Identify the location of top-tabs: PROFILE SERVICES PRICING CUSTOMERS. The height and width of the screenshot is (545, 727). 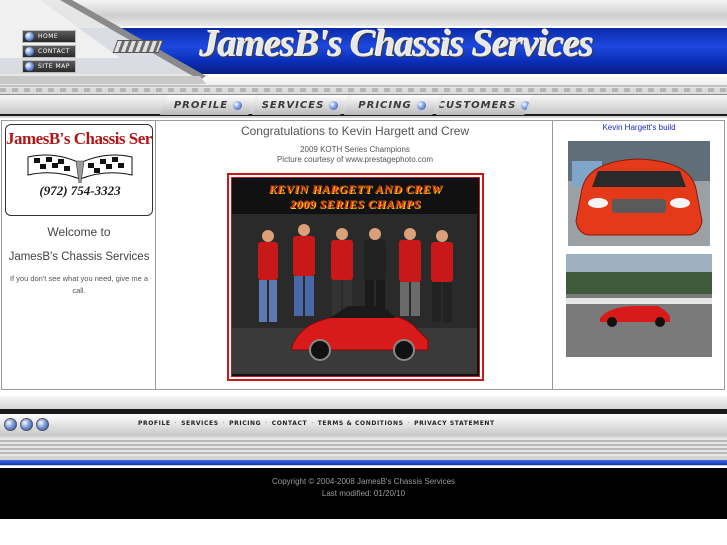
(346, 105).